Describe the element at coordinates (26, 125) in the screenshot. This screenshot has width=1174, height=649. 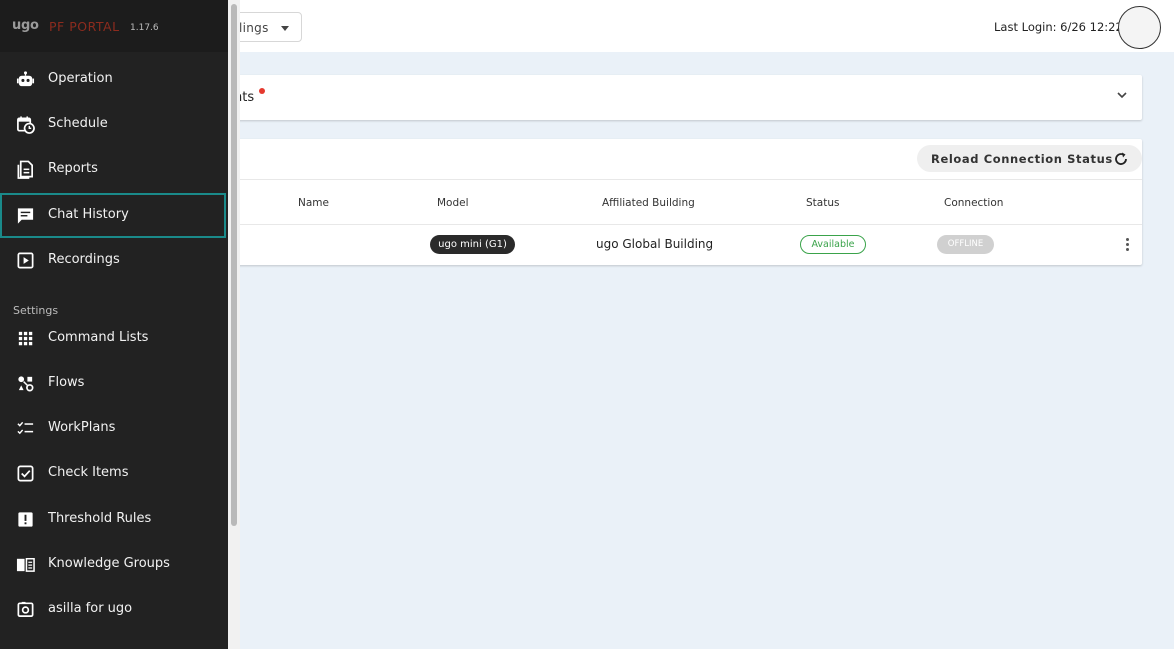
I see `calendar-clock-icon` at that location.